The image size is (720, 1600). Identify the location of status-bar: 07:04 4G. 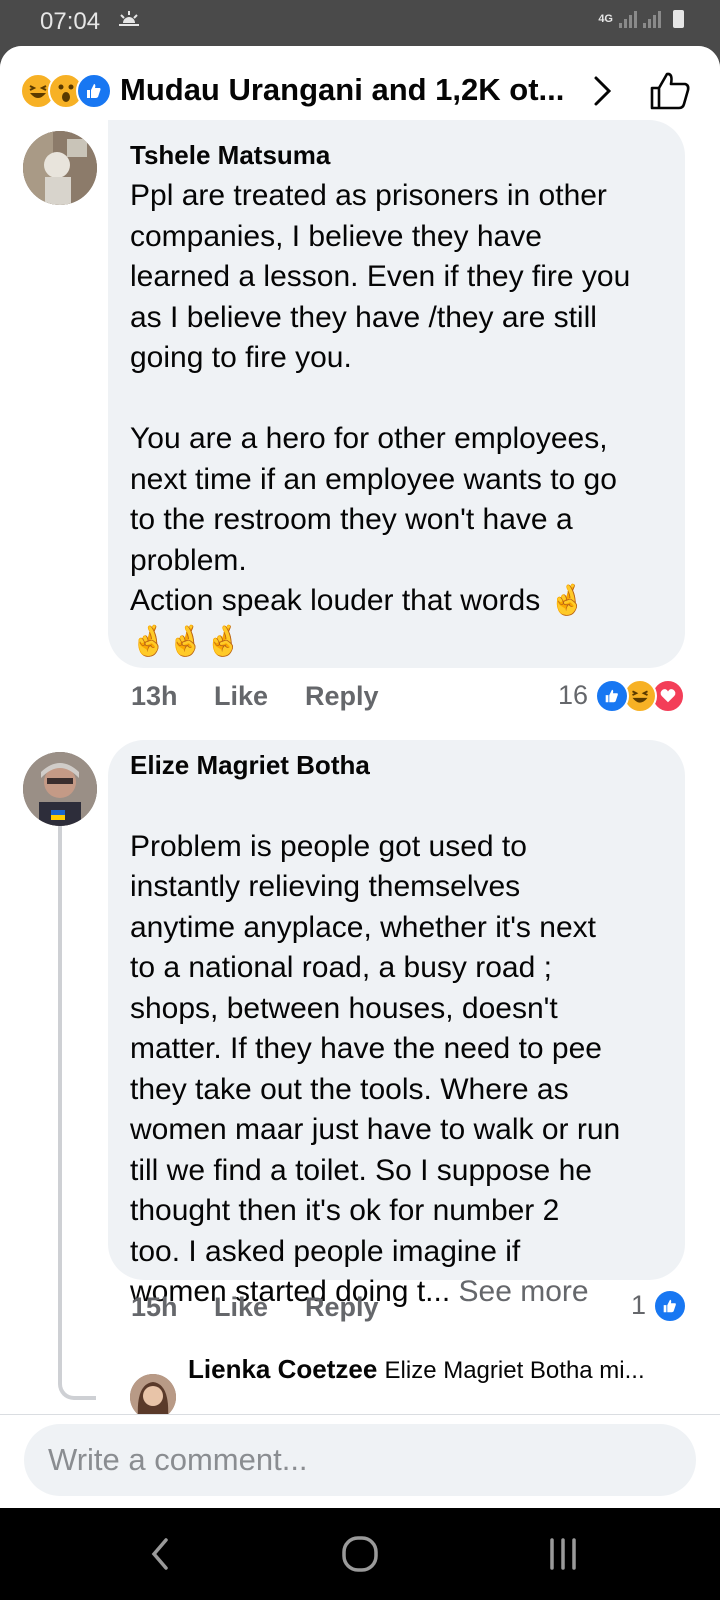
(360, 23).